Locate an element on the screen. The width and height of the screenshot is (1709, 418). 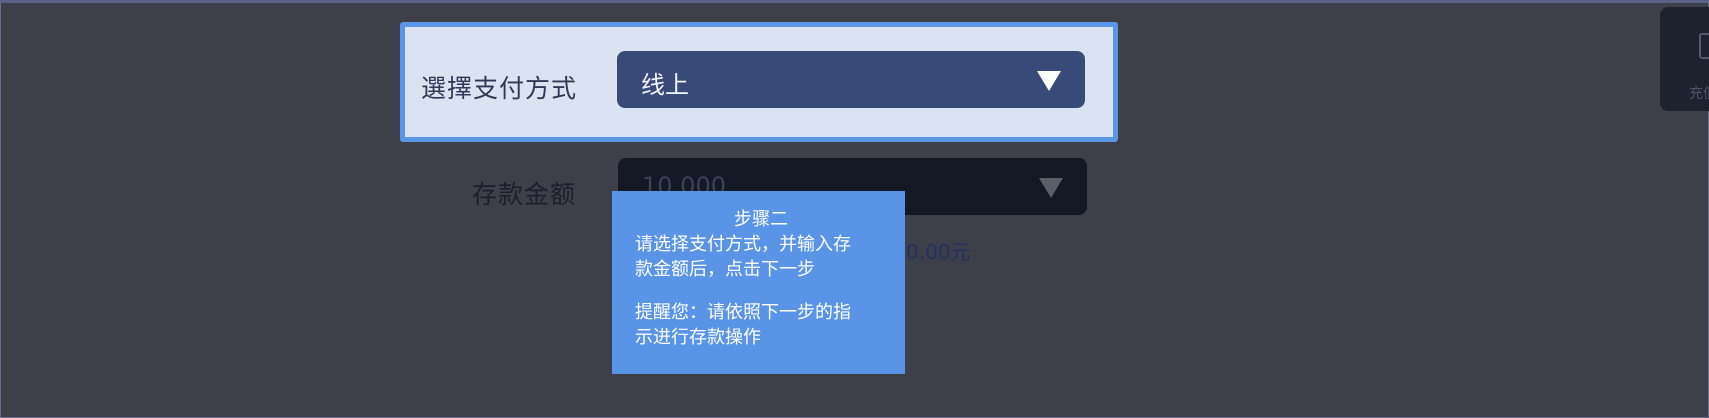
tooltip-text-line: 款金额后，点击下一步 is located at coordinates (725, 269).